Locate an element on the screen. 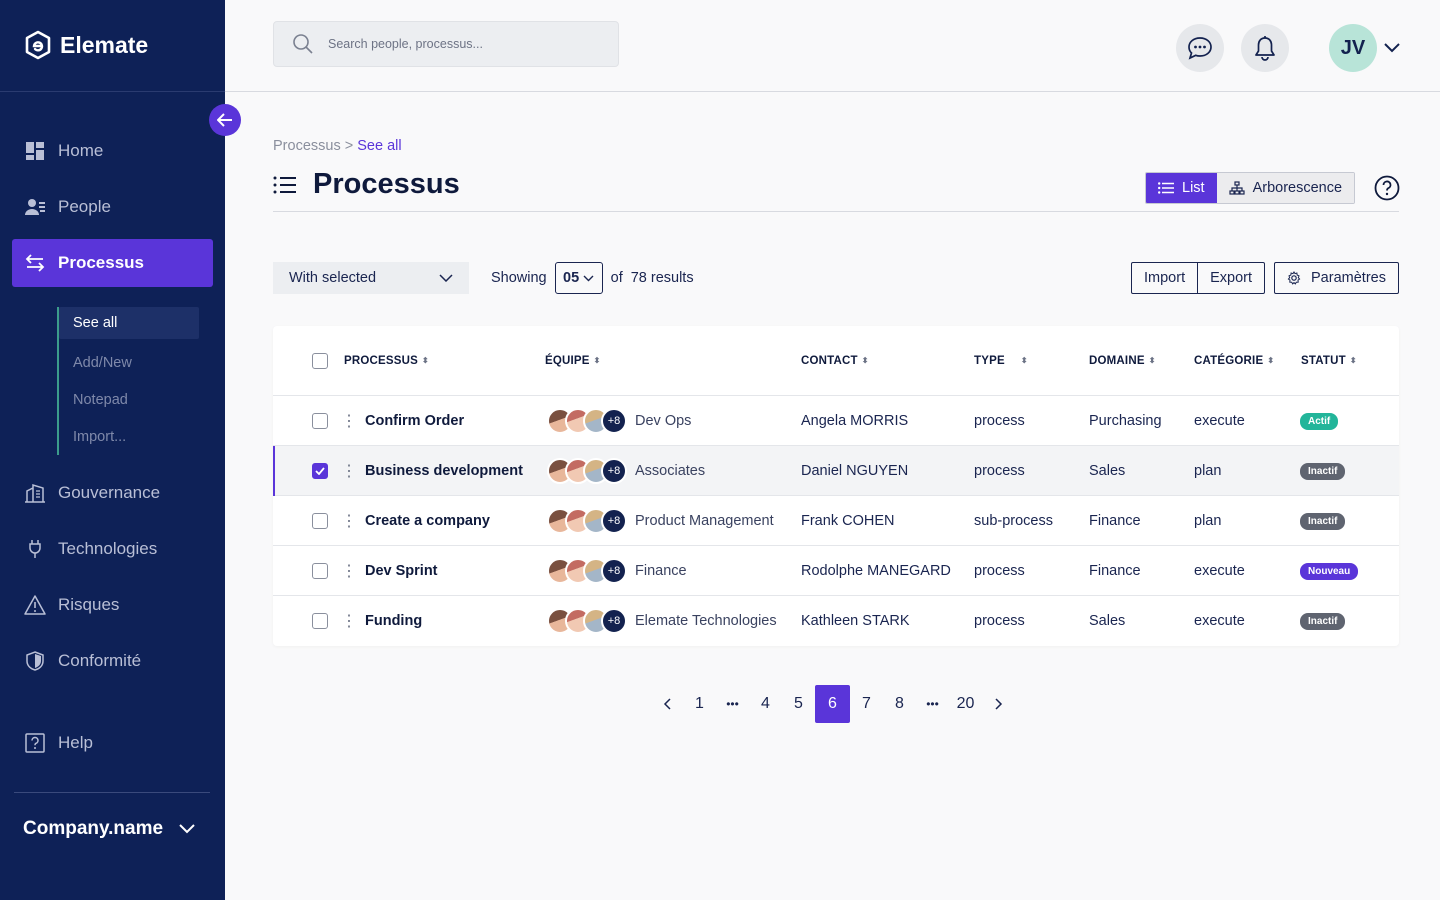  user-avatar: JV is located at coordinates (1353, 48).